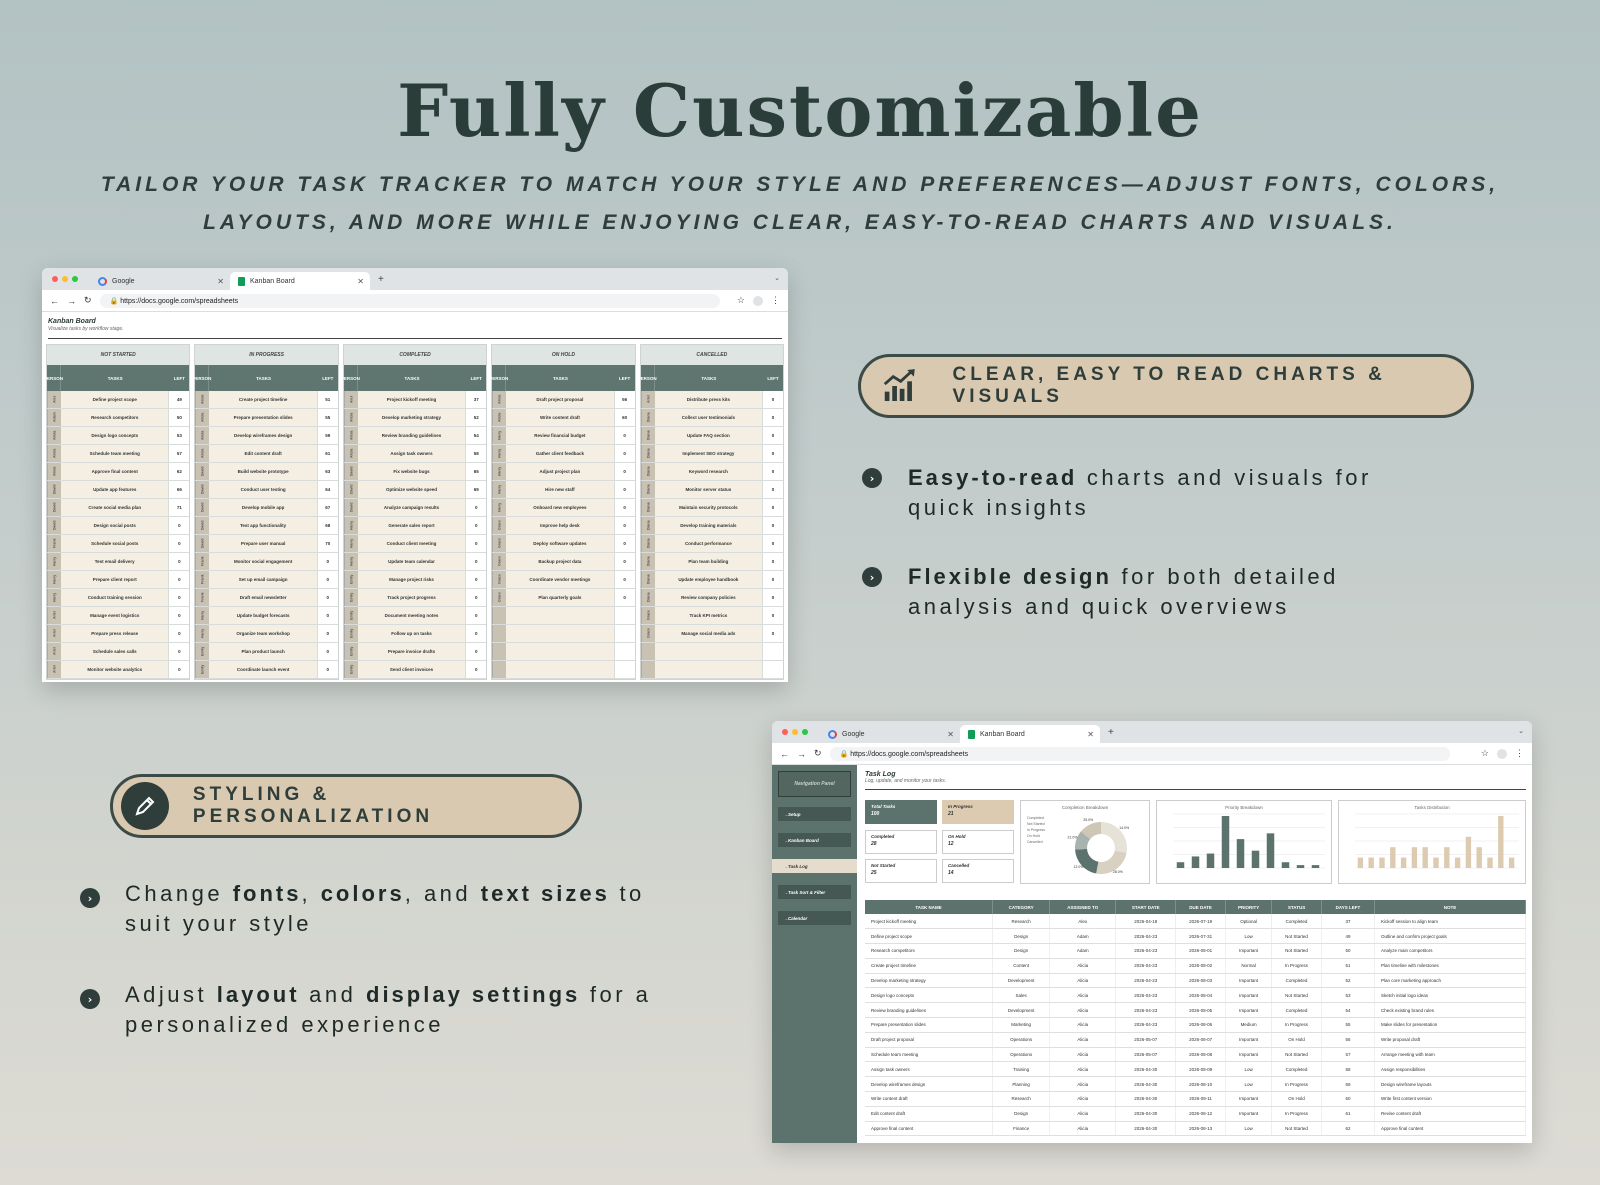  I want to click on kanban-row: David Prepare user manual 70, so click(266, 544).